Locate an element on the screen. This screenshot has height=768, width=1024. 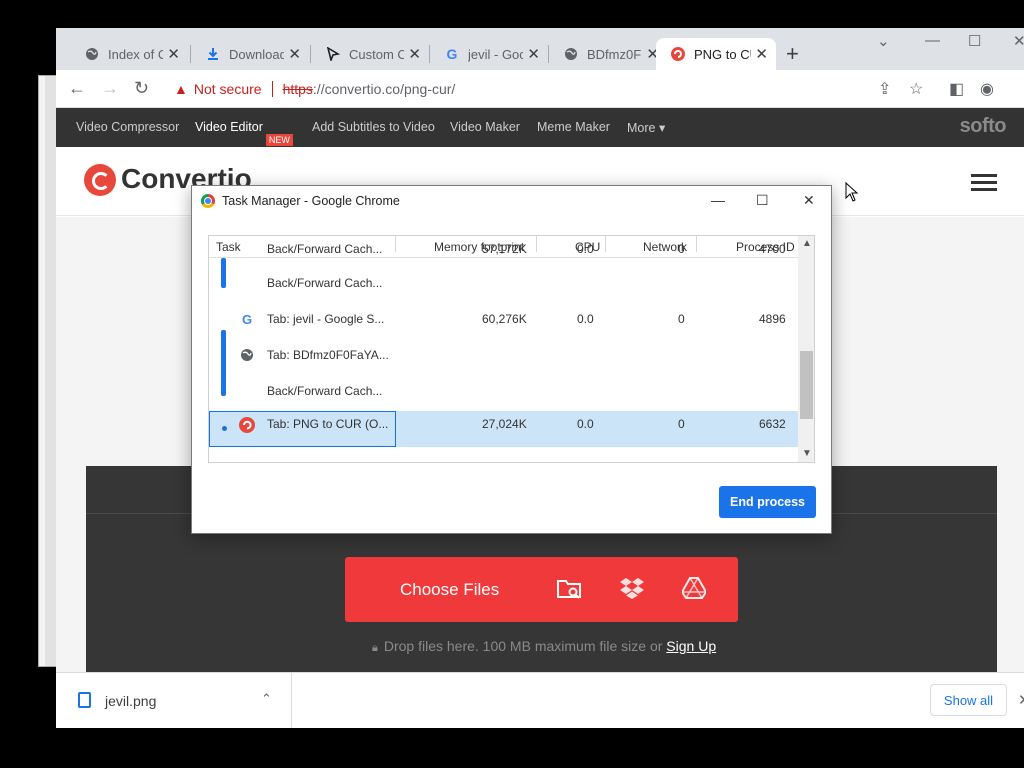
google-icon: G is located at coordinates (247, 319).